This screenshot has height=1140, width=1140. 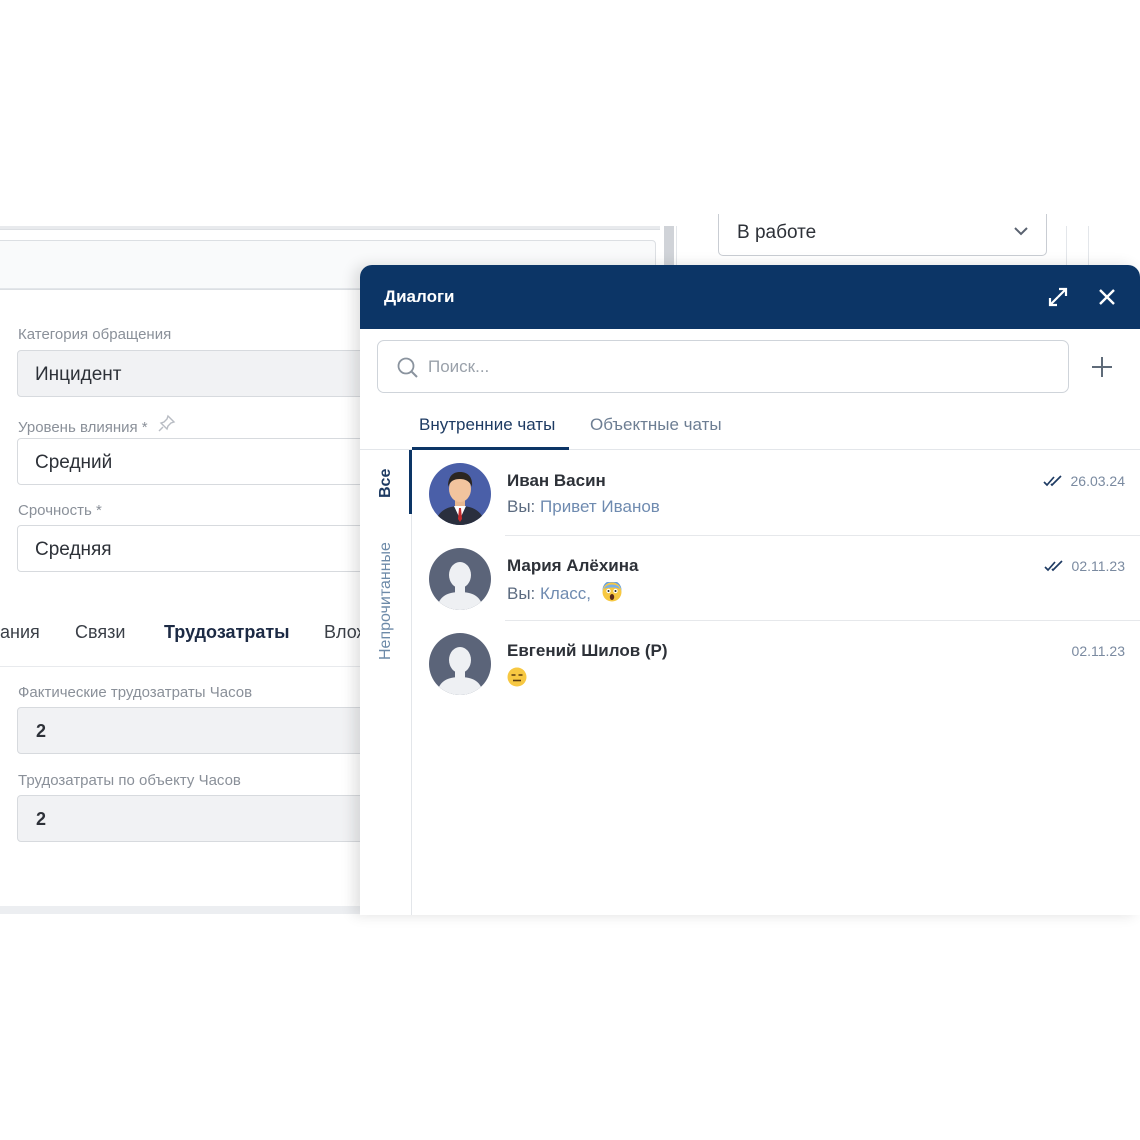 I want to click on chat-date-row: 26.03.24, so click(x=1084, y=481).